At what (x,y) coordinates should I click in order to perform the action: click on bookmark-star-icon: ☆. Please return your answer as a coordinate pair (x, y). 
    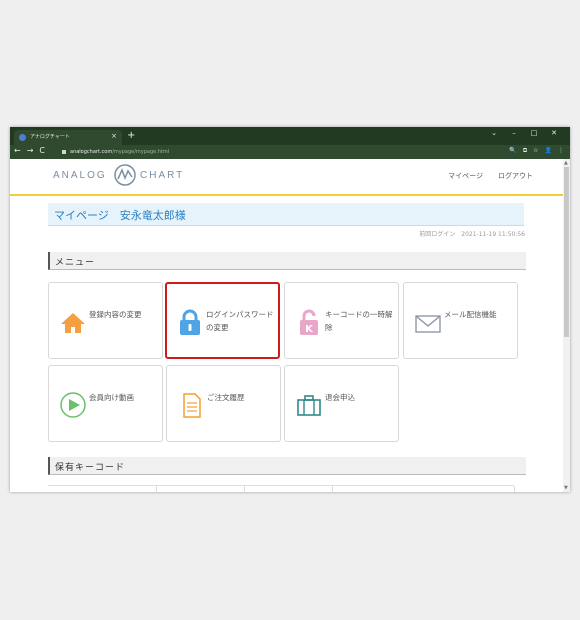
    Looking at the image, I should click on (535, 150).